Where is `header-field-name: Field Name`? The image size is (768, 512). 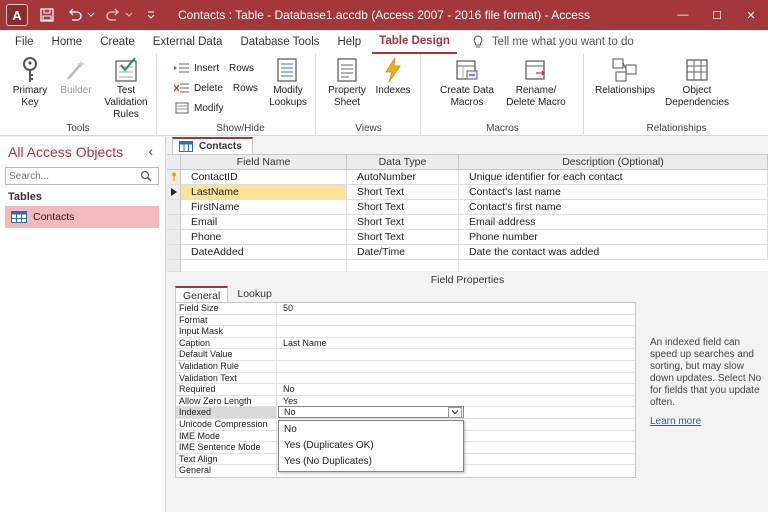 header-field-name: Field Name is located at coordinates (264, 162).